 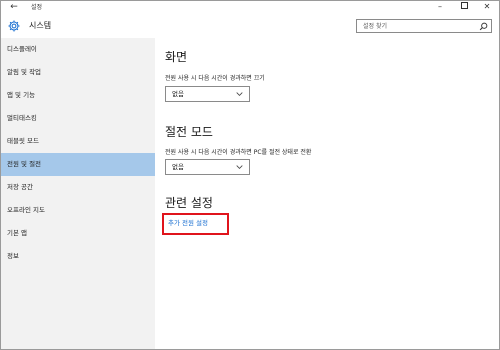 What do you see at coordinates (189, 203) in the screenshot?
I see `related-settings-title: 관련 설정` at bounding box center [189, 203].